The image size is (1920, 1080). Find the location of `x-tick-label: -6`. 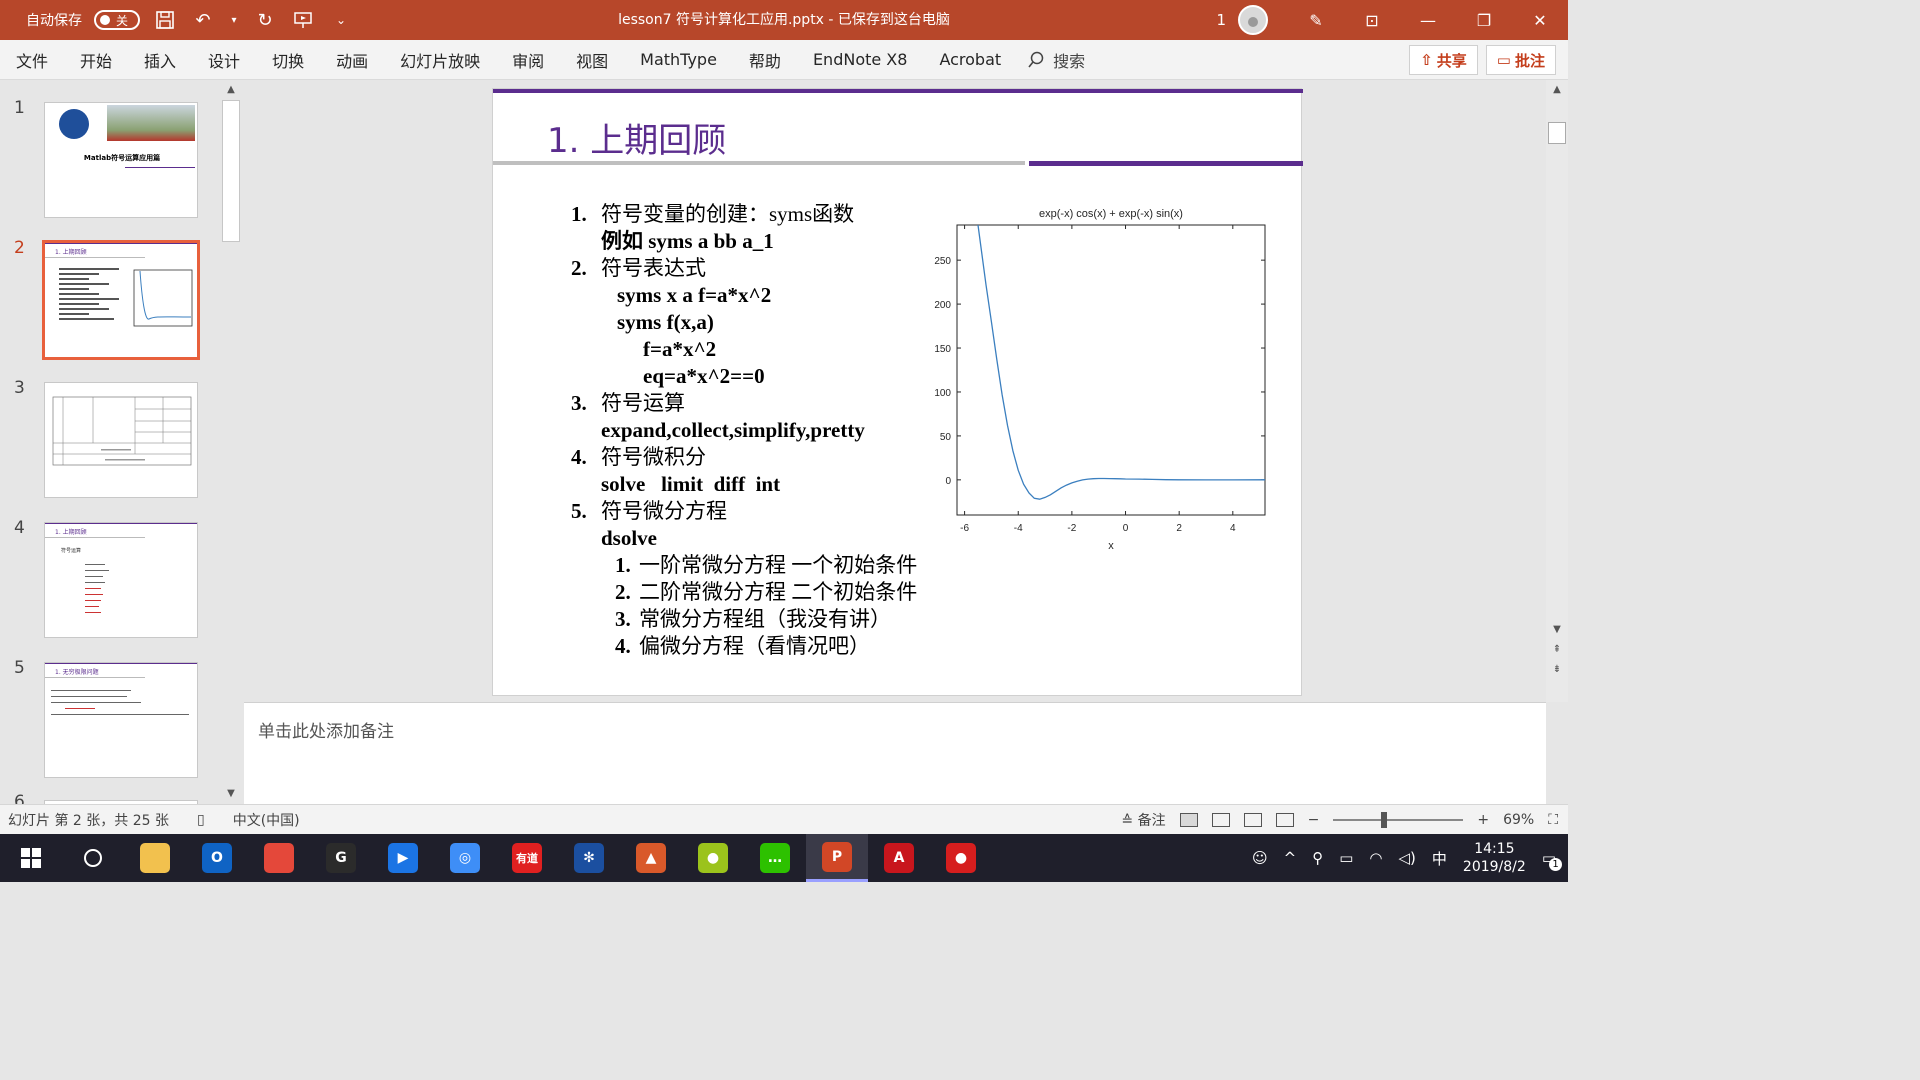

x-tick-label: -6 is located at coordinates (964, 528).